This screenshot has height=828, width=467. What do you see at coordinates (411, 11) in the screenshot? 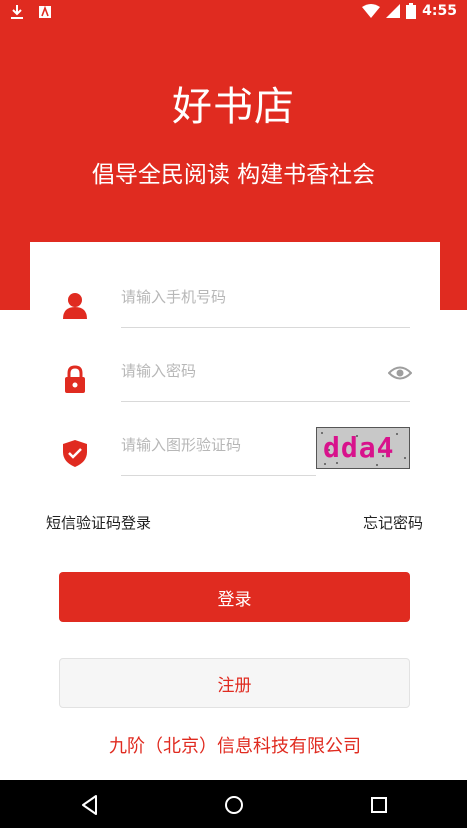
I see `battery-icon` at bounding box center [411, 11].